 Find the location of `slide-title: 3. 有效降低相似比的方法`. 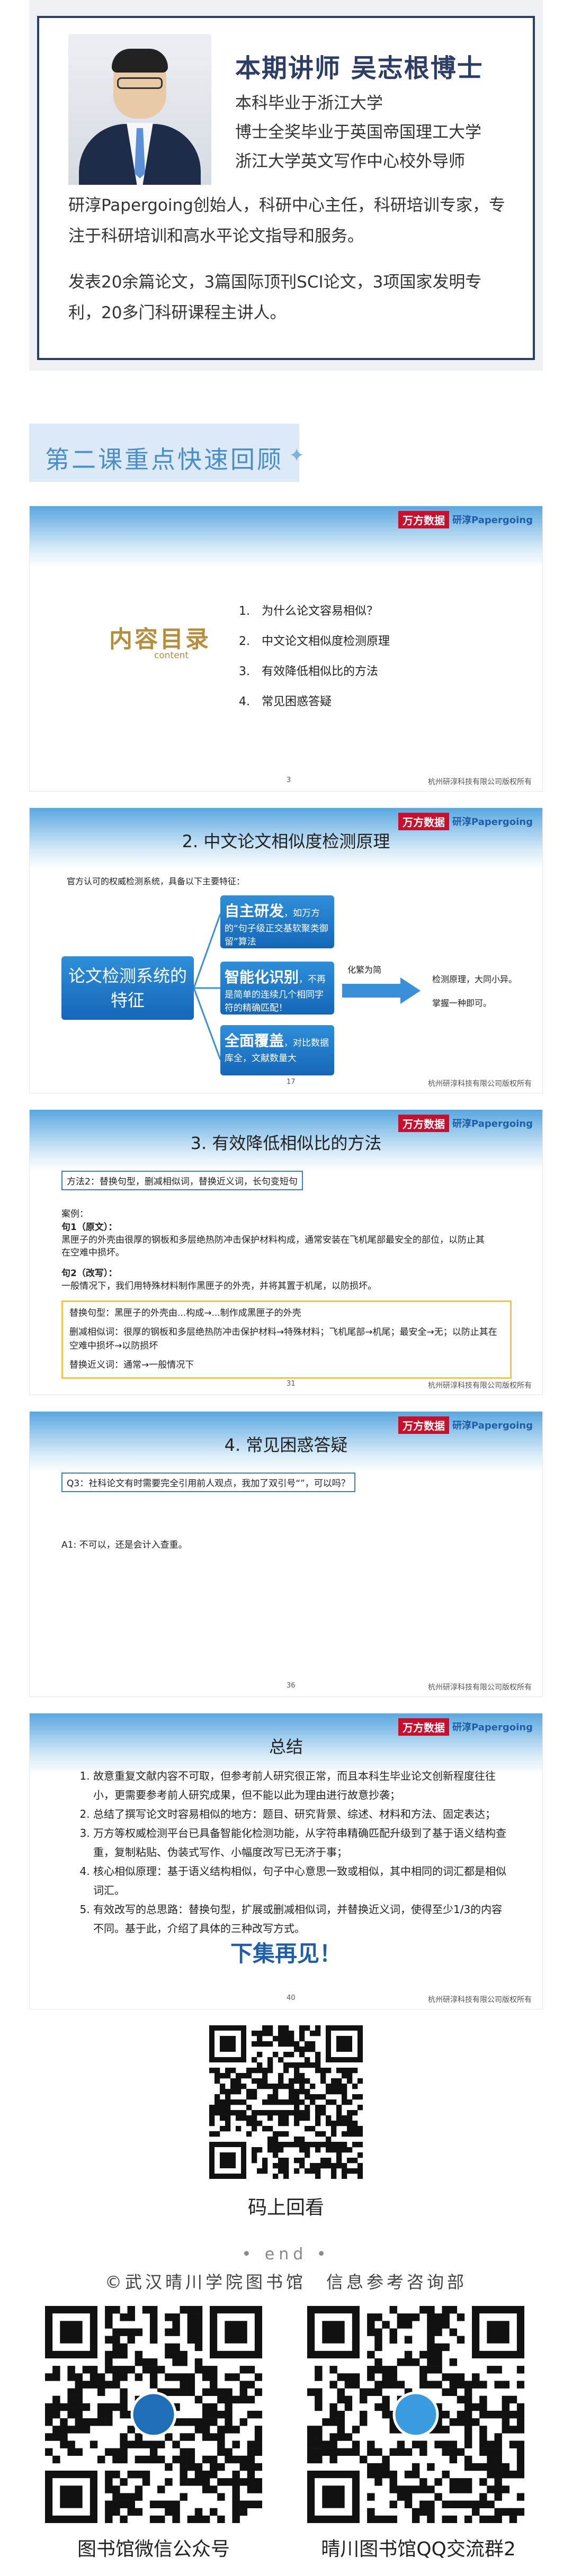

slide-title: 3. 有效降低相似比的方法 is located at coordinates (286, 1143).